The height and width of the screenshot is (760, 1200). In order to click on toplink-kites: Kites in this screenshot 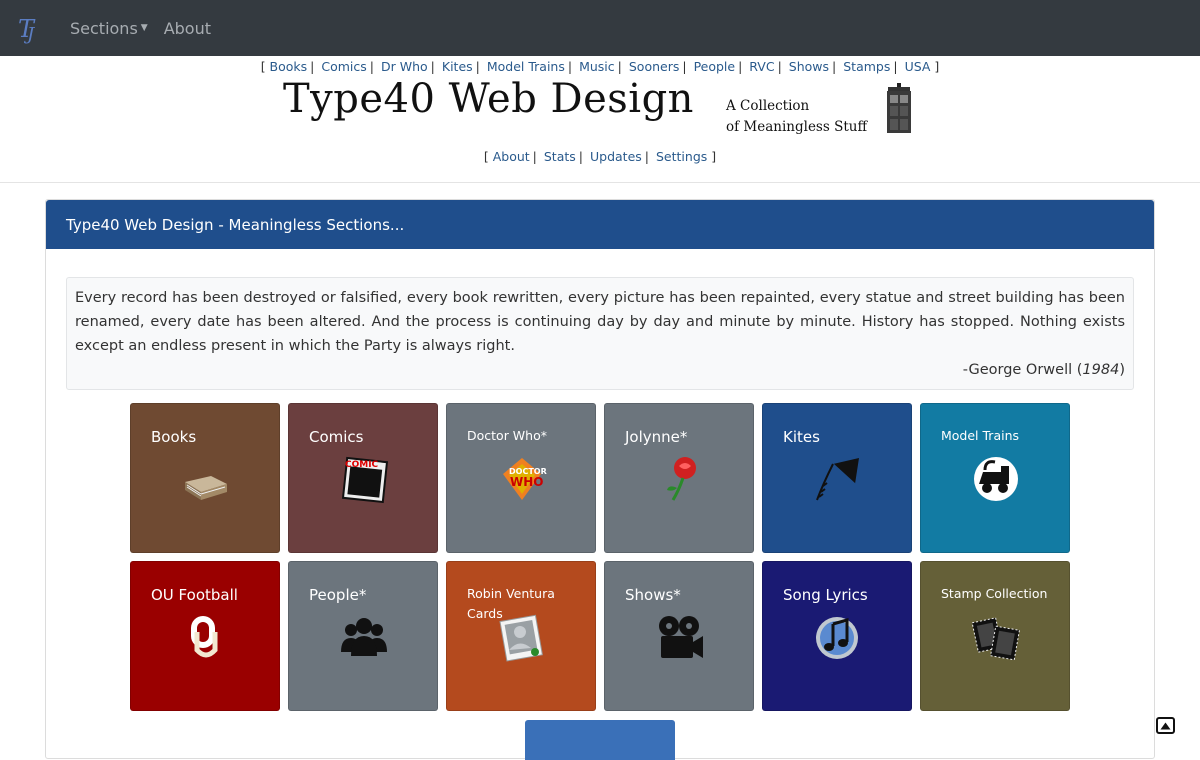, I will do `click(457, 66)`.